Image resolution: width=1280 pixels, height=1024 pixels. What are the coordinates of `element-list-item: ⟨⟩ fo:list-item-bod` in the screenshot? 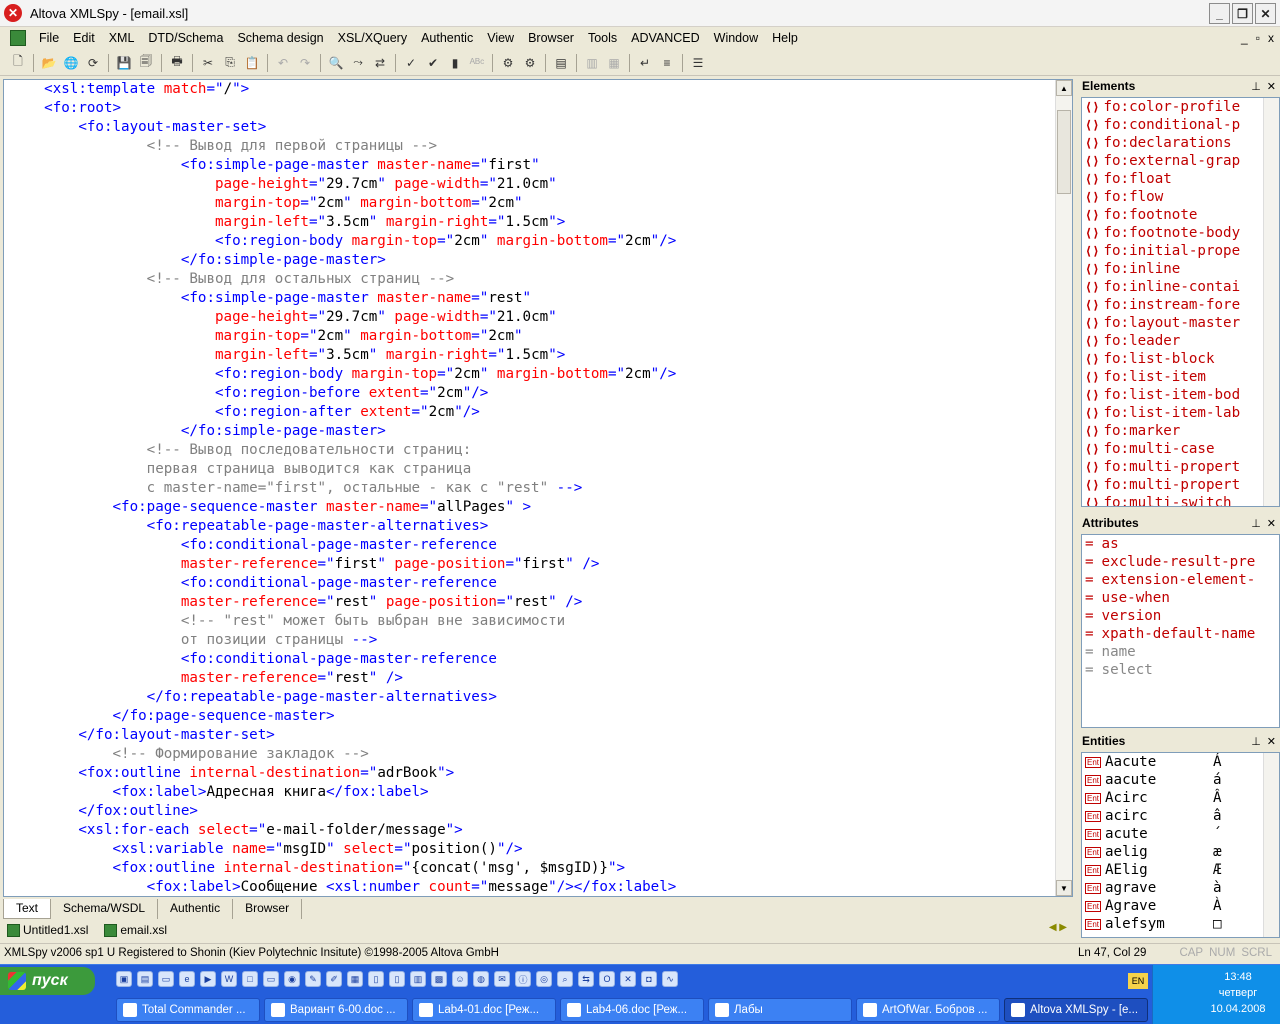 It's located at (1182, 395).